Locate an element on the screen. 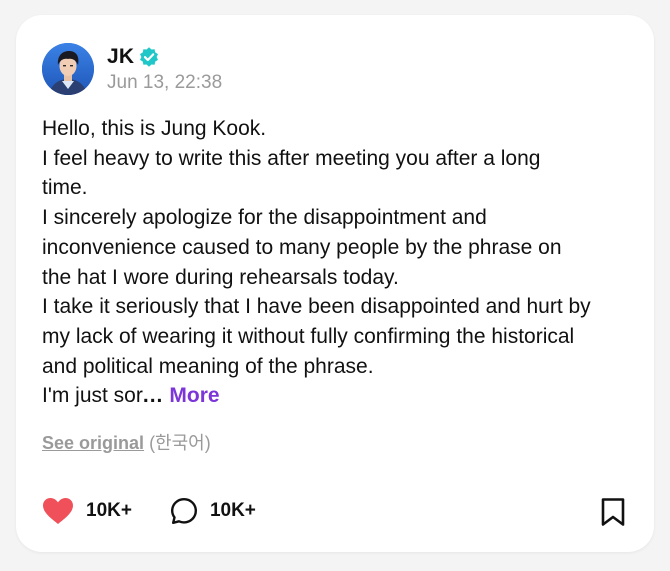 The image size is (670, 571). translation-note: See original (한국어) is located at coordinates (126, 442).